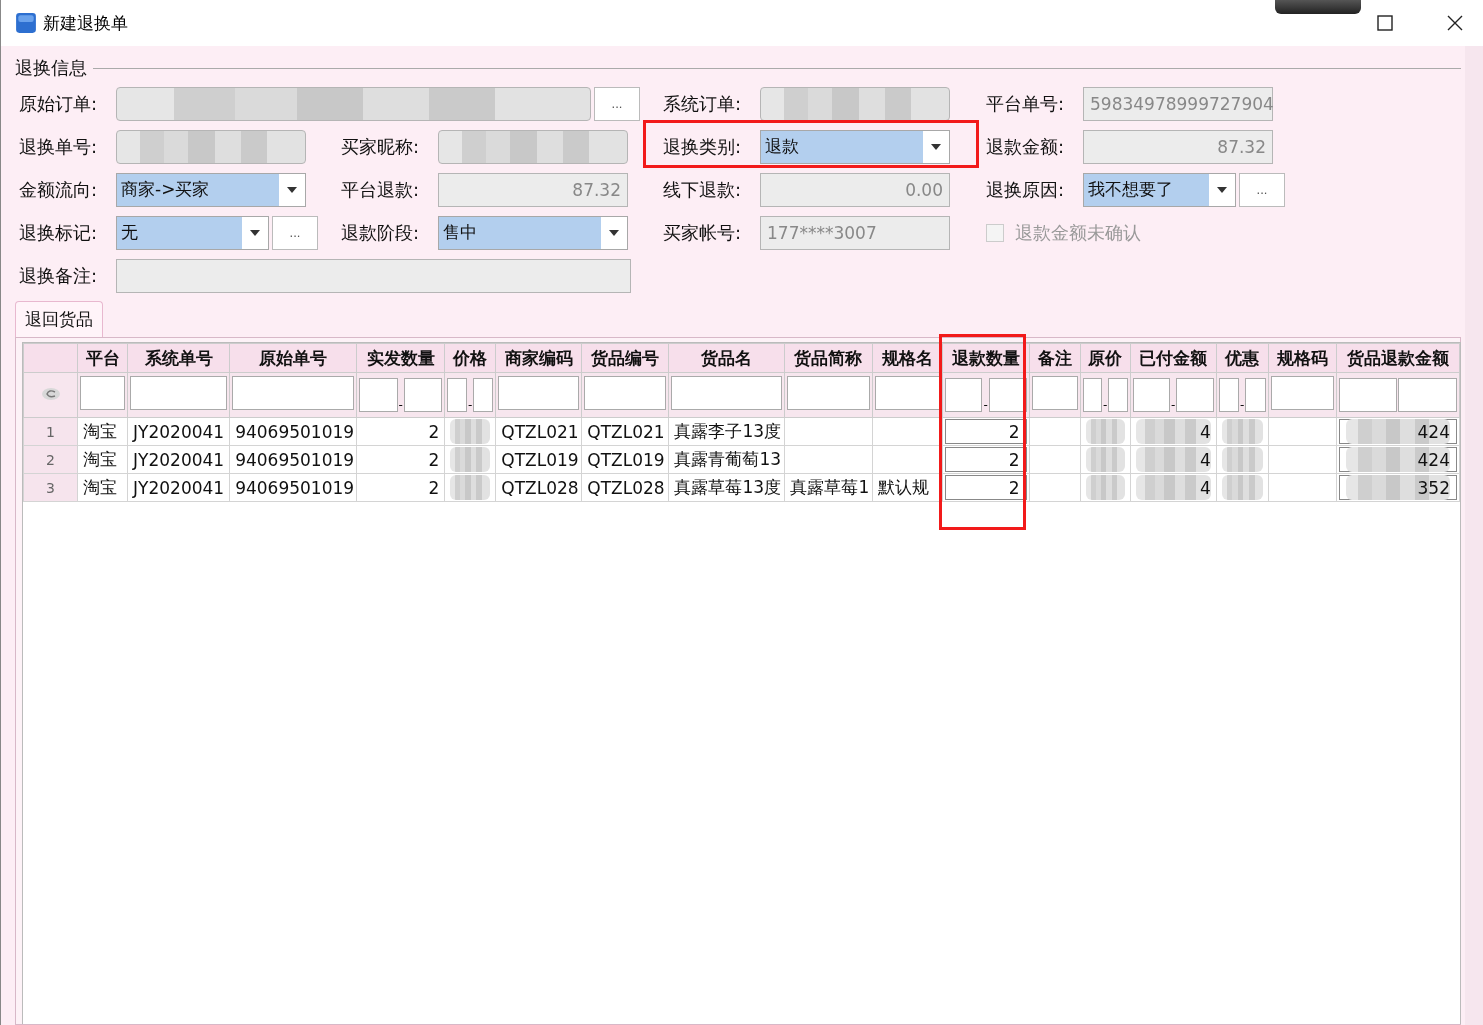 This screenshot has height=1025, width=1483. What do you see at coordinates (50, 459) in the screenshot?
I see `row-number: 2` at bounding box center [50, 459].